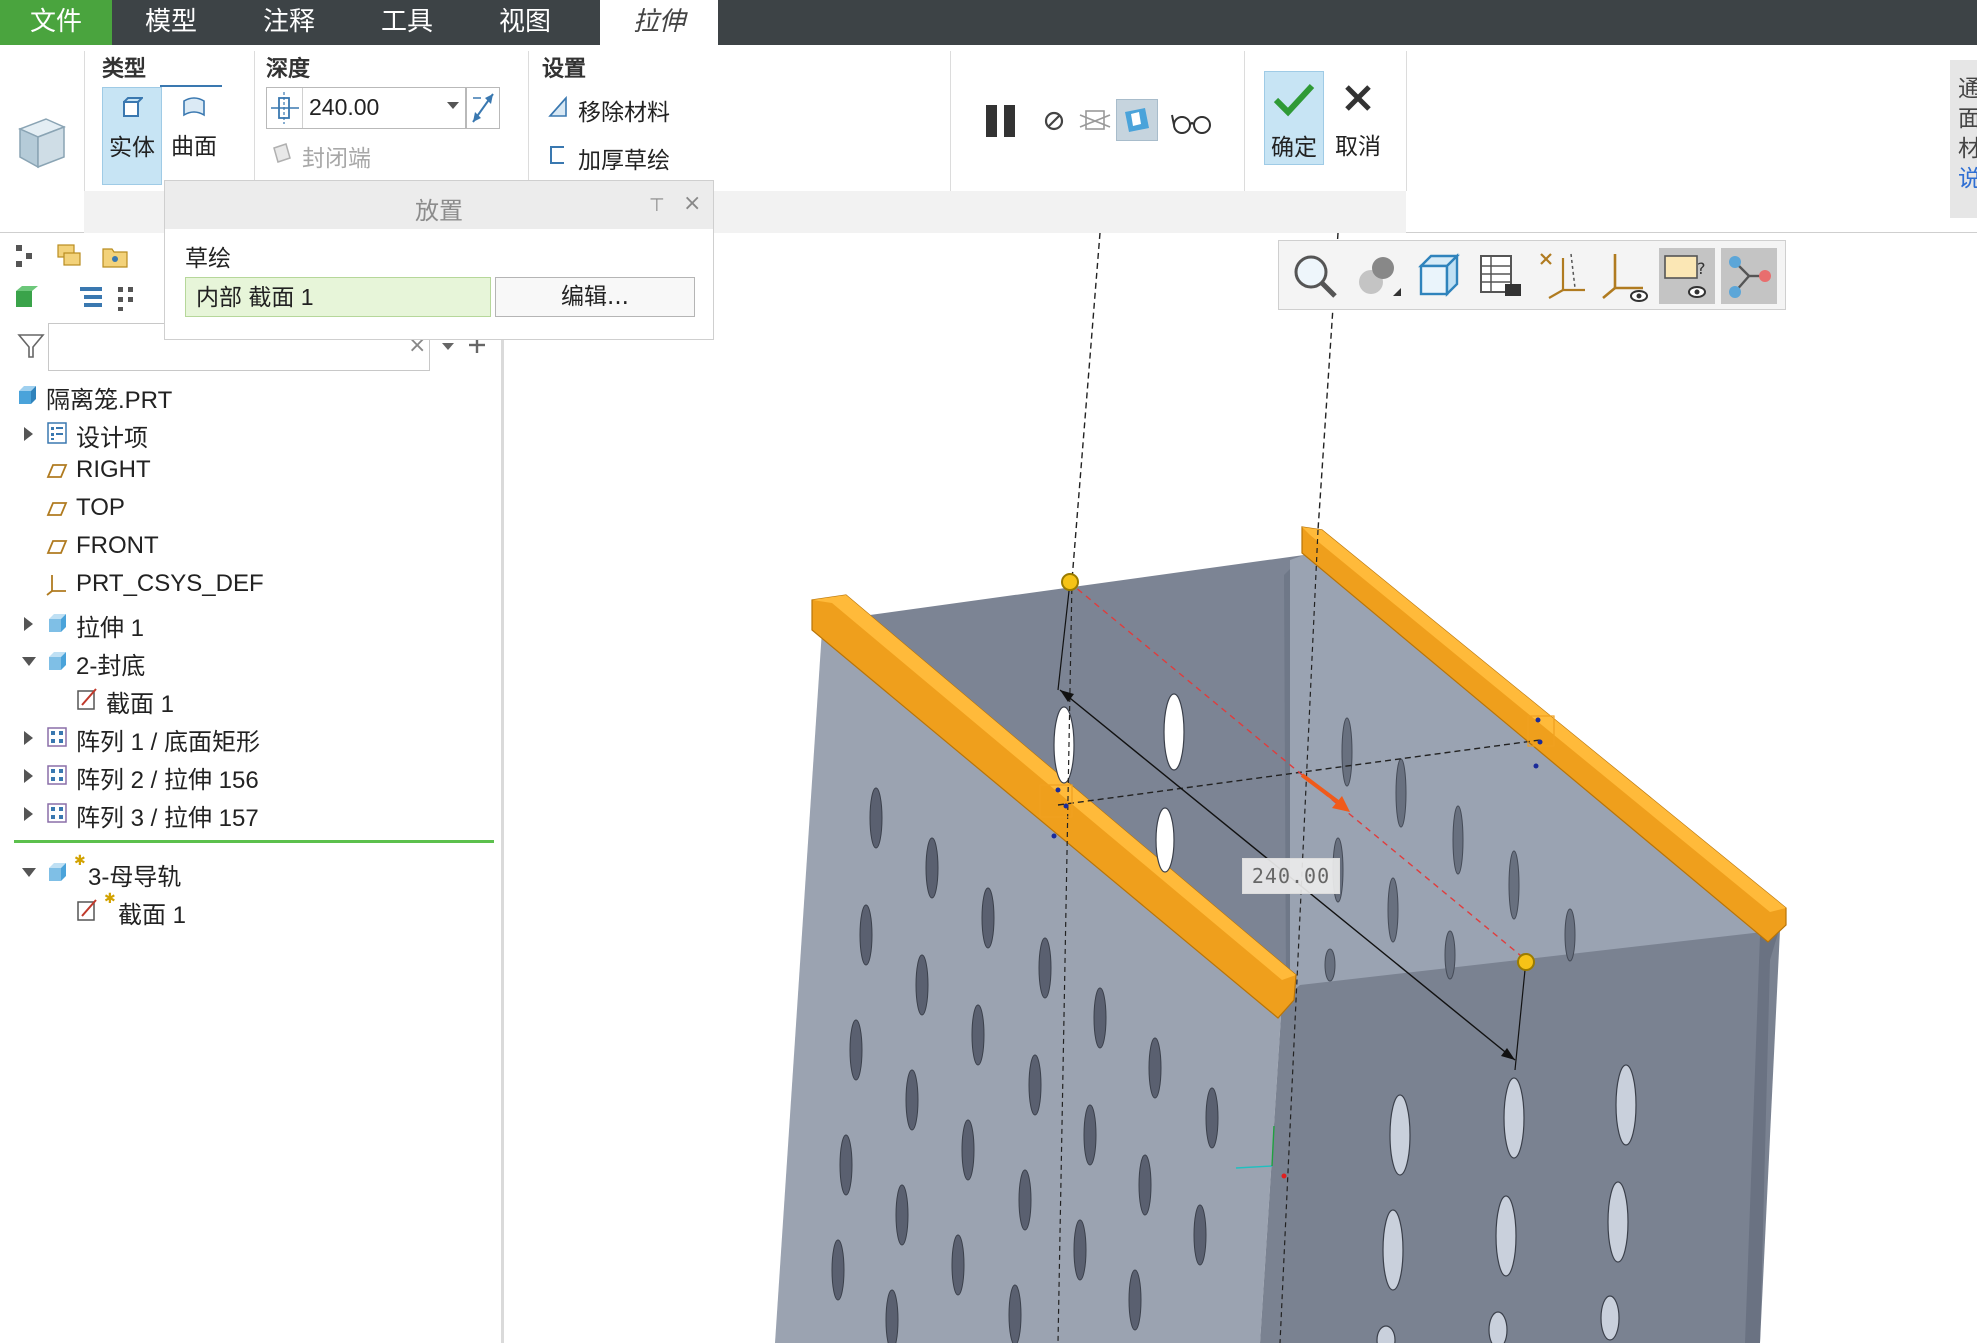 This screenshot has width=1977, height=1343. I want to click on datum-display-icon, so click(1563, 276).